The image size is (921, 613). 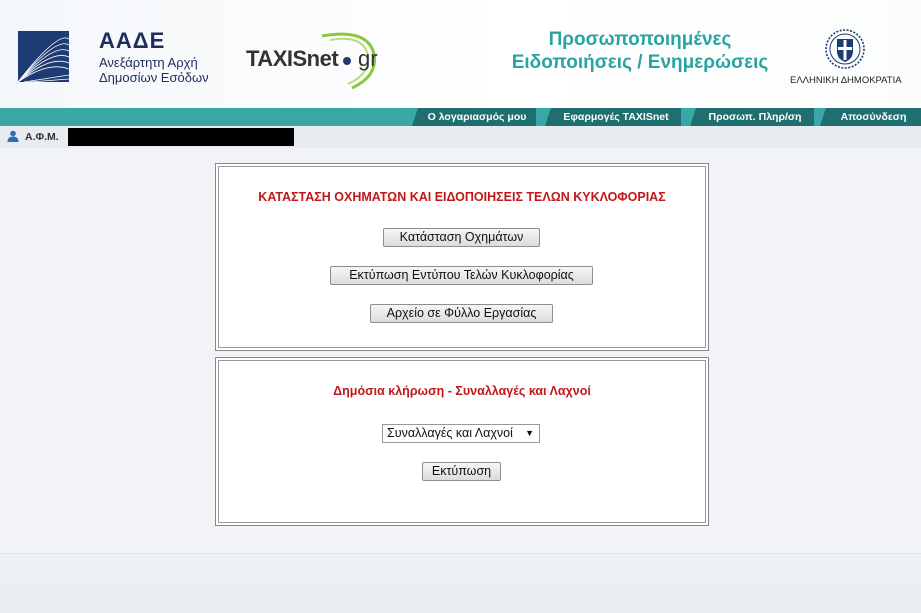 I want to click on aade-subtitle-line2: Δημοσίων Εσόδων, so click(x=154, y=77).